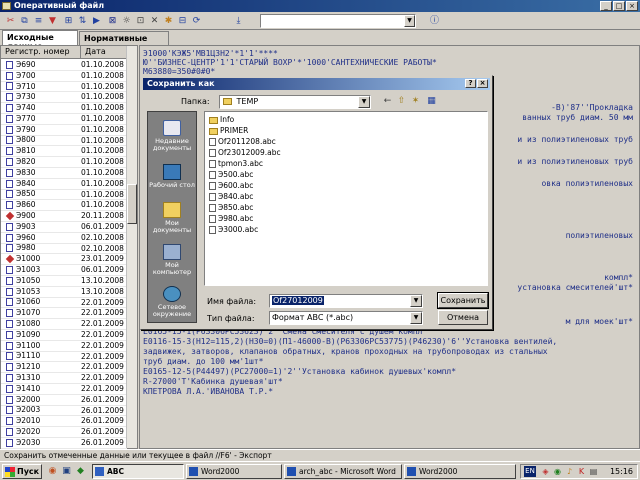  What do you see at coordinates (593, 471) in the screenshot?
I see `tray-app-icon: ▤` at bounding box center [593, 471].